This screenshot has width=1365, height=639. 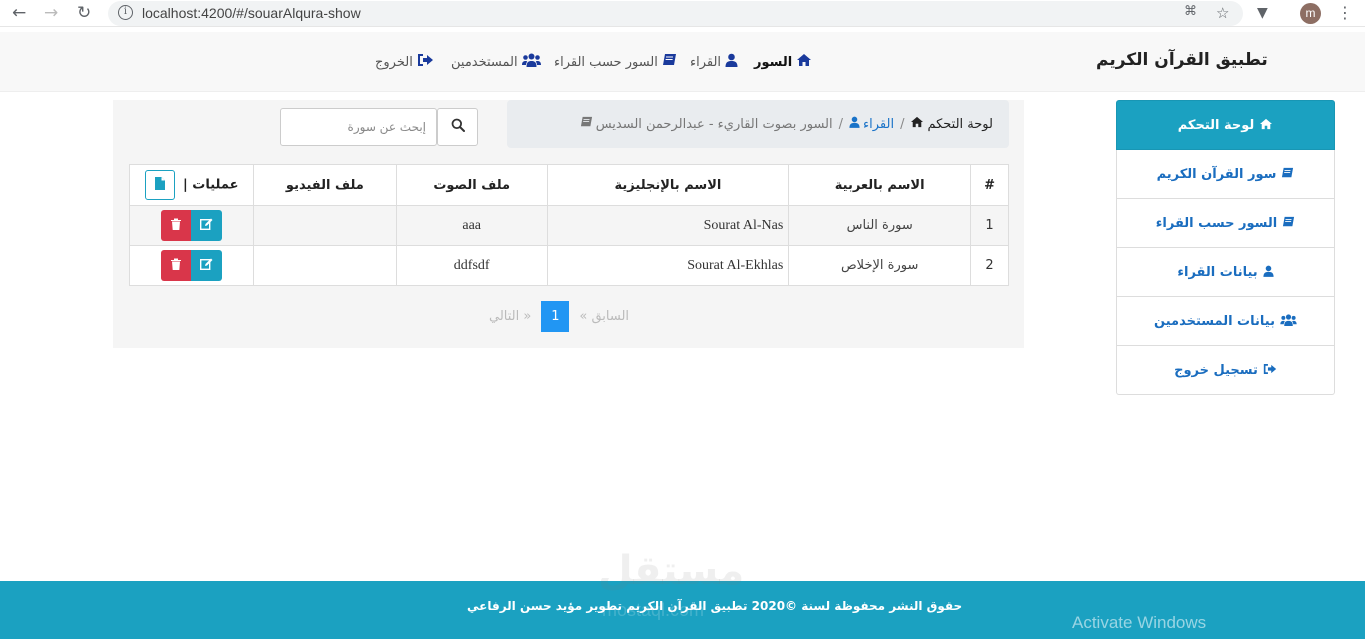 What do you see at coordinates (125, 12) in the screenshot?
I see `info-icon: i` at bounding box center [125, 12].